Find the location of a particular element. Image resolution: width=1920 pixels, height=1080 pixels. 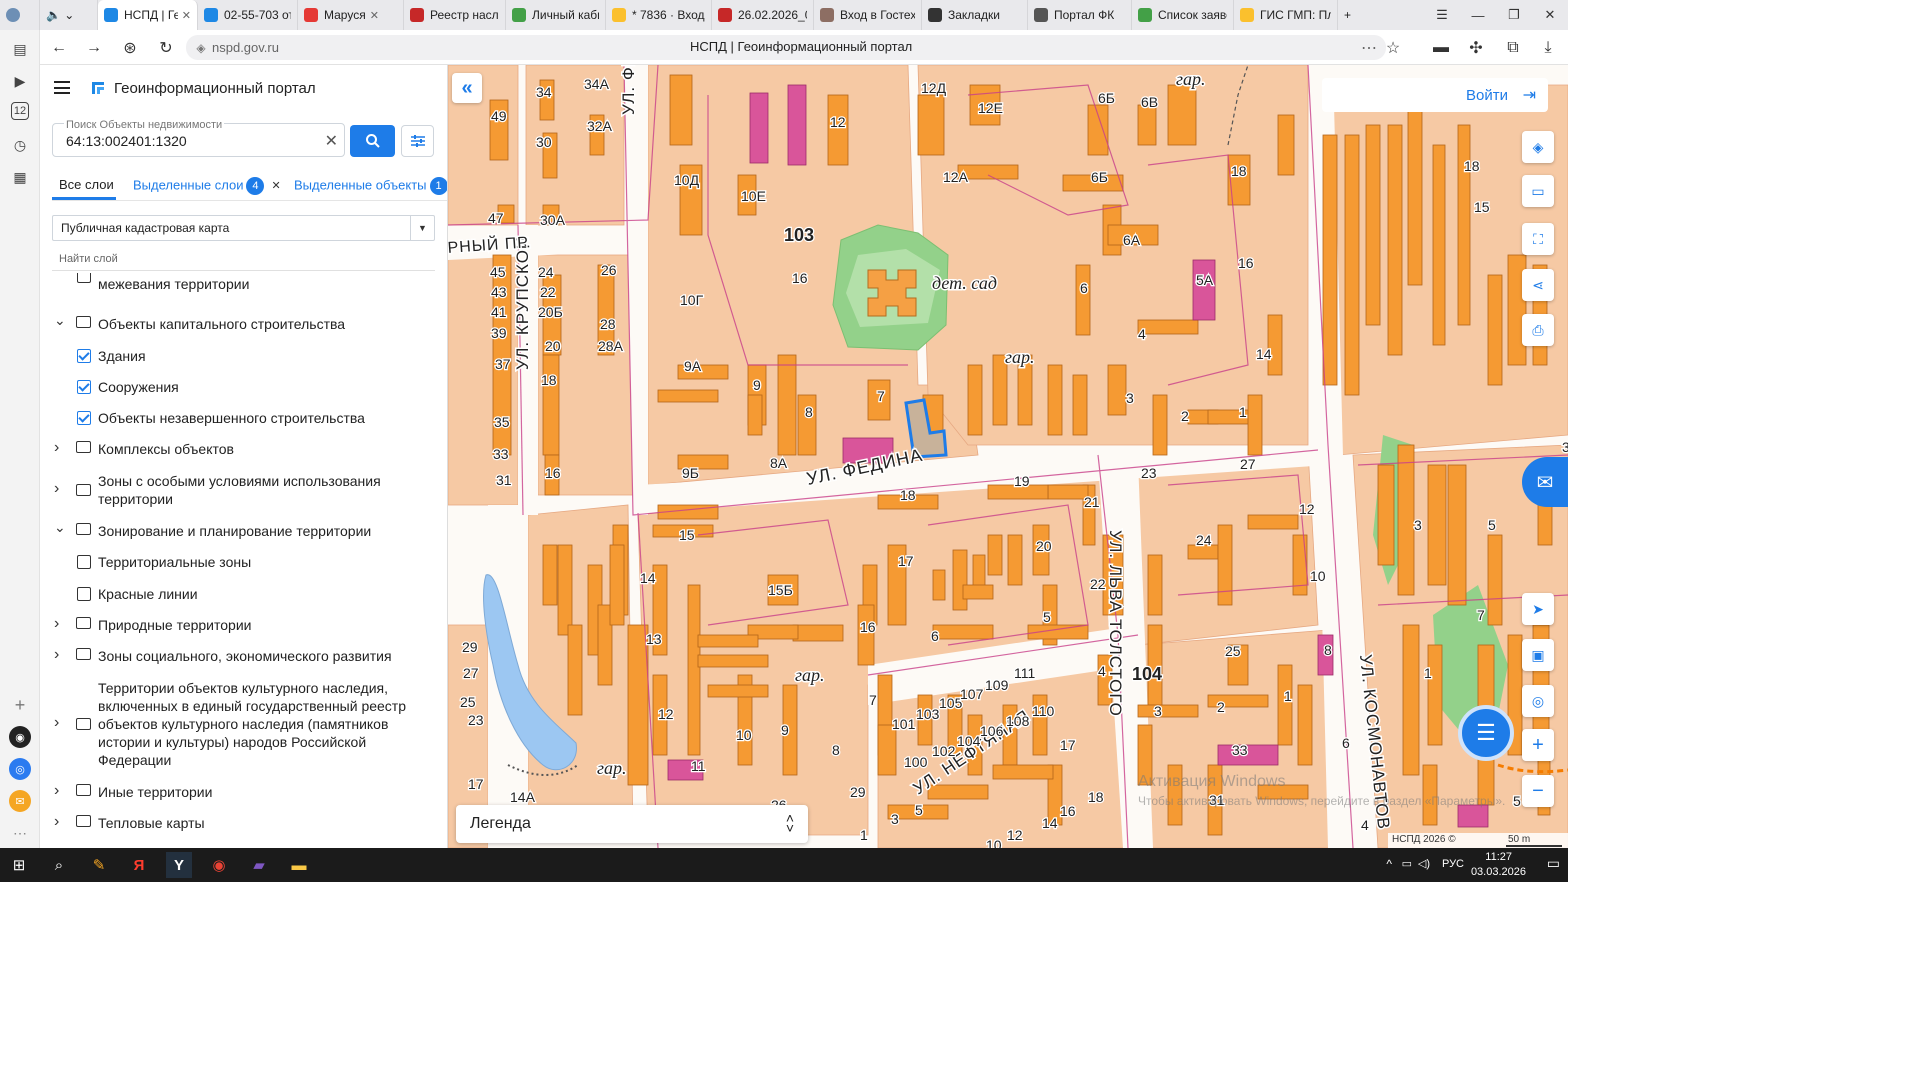

restore-button: ❐ is located at coordinates (1514, 15).